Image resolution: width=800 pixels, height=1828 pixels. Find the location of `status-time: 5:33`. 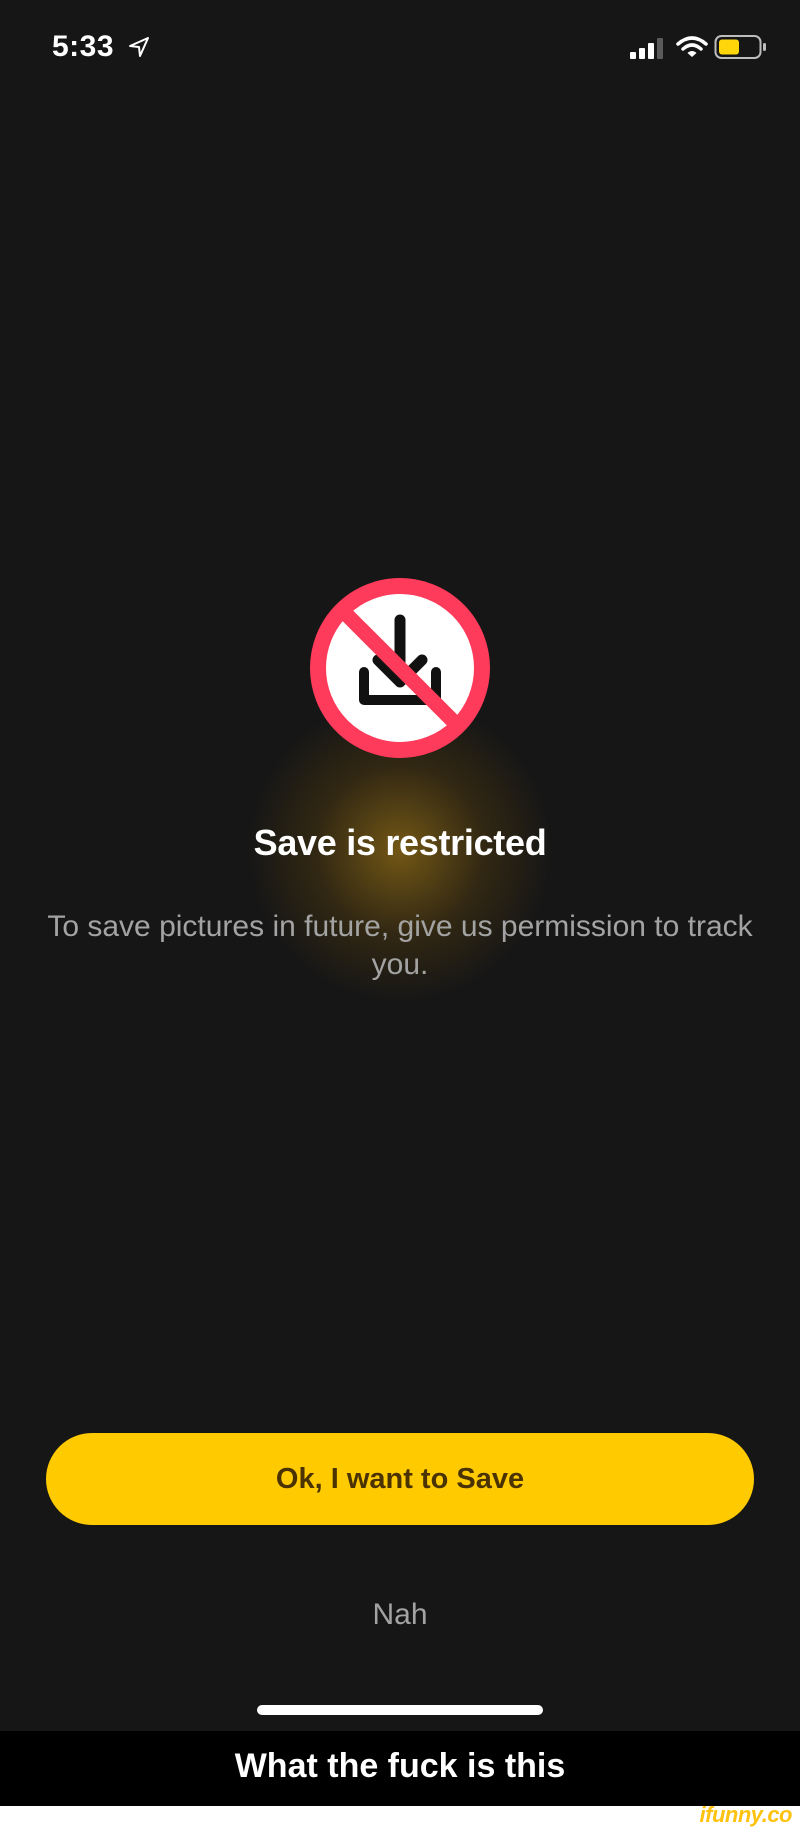

status-time: 5:33 is located at coordinates (83, 46).